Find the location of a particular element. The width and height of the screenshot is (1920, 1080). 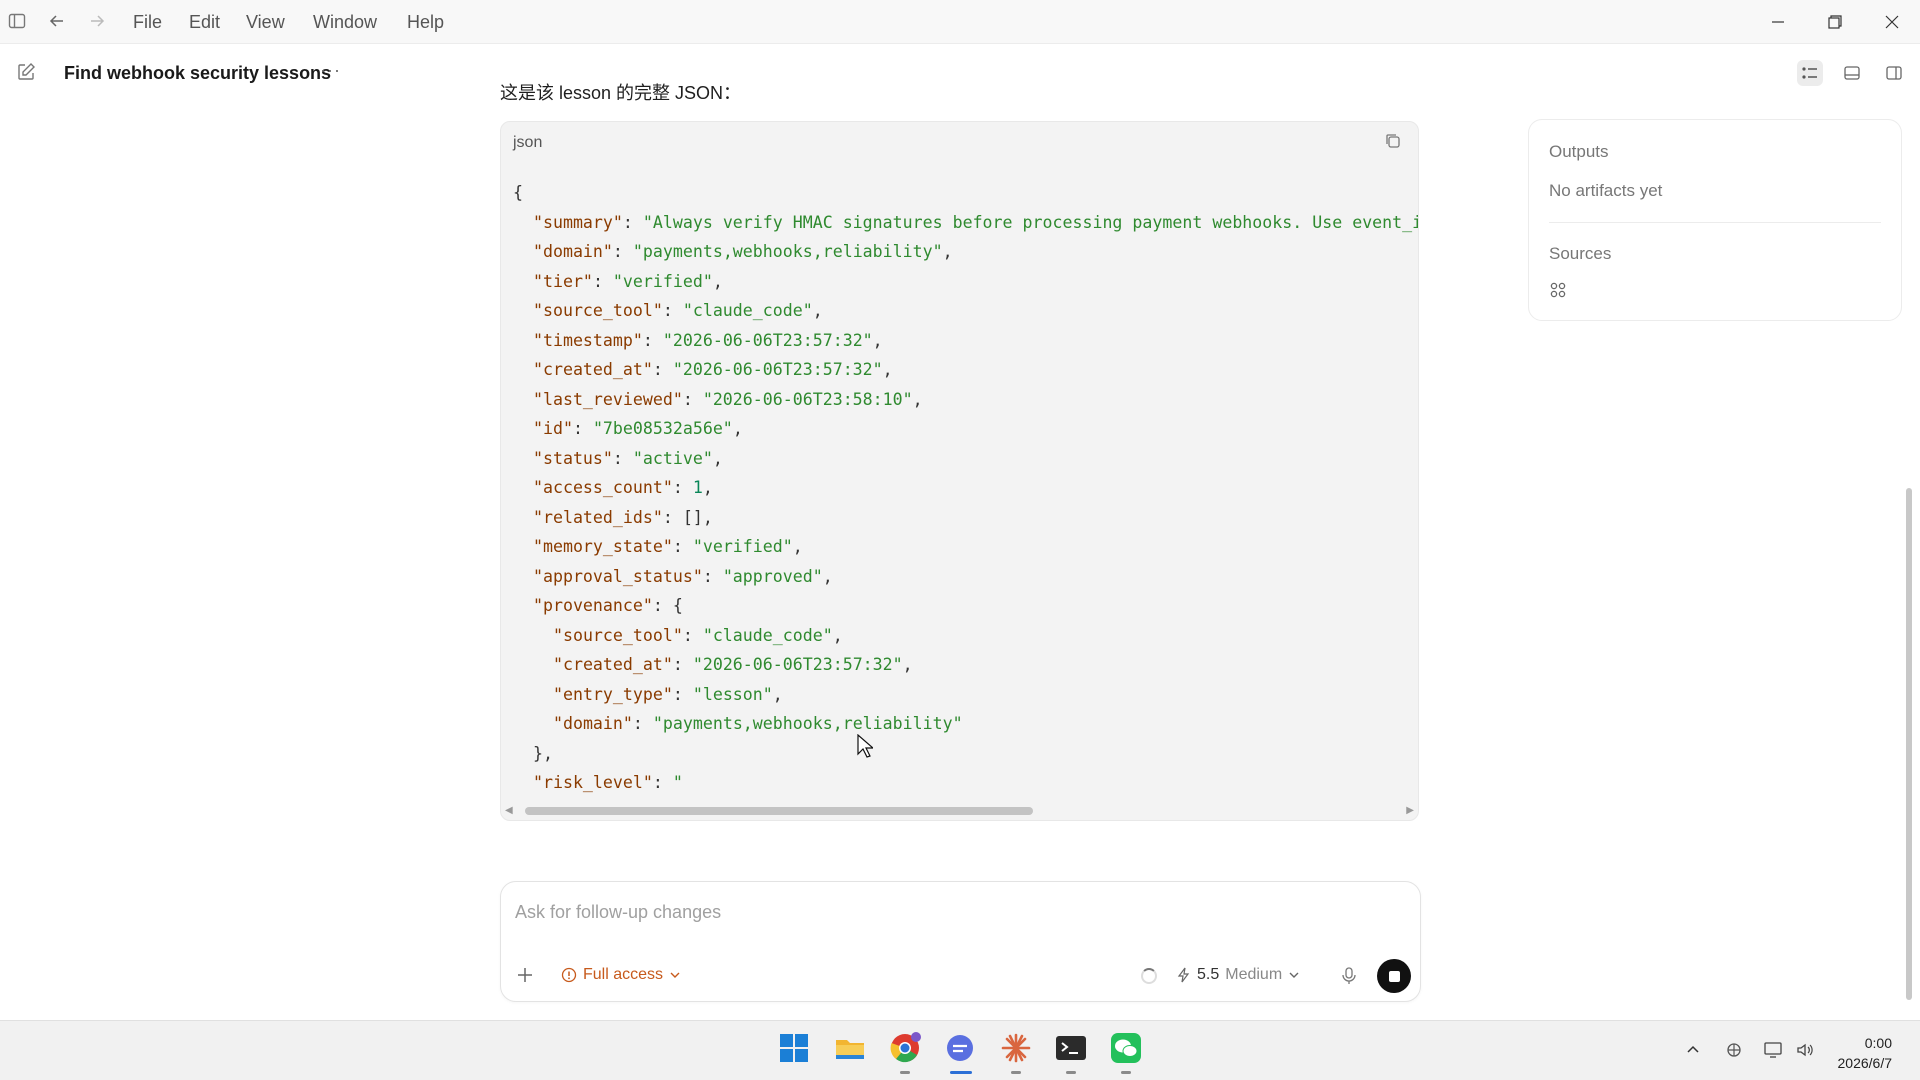

code-token: "lesson" is located at coordinates (732, 694).